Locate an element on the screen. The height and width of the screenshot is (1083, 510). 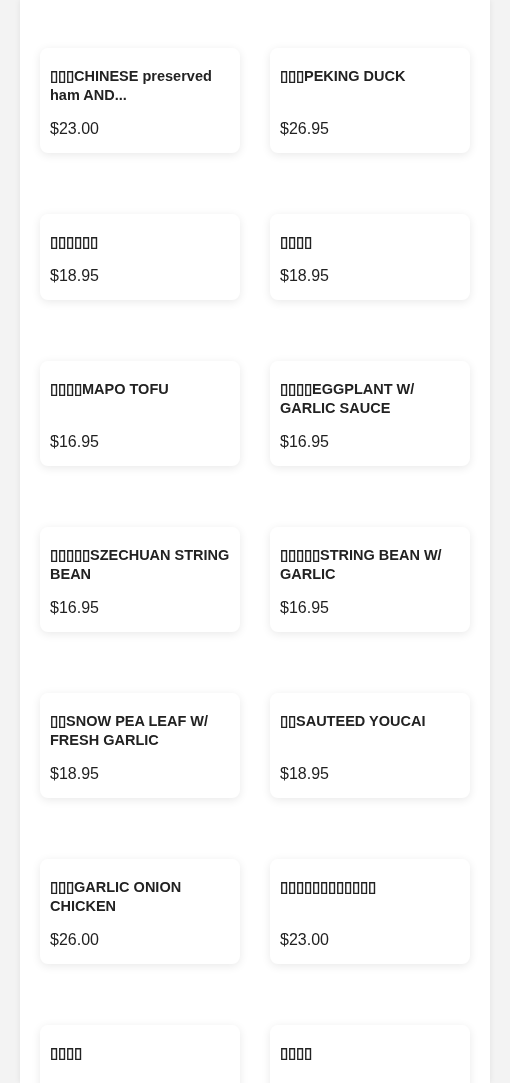
menu-item-card: ▯▯▯▯▯▯ $18.95 is located at coordinates (140, 257).